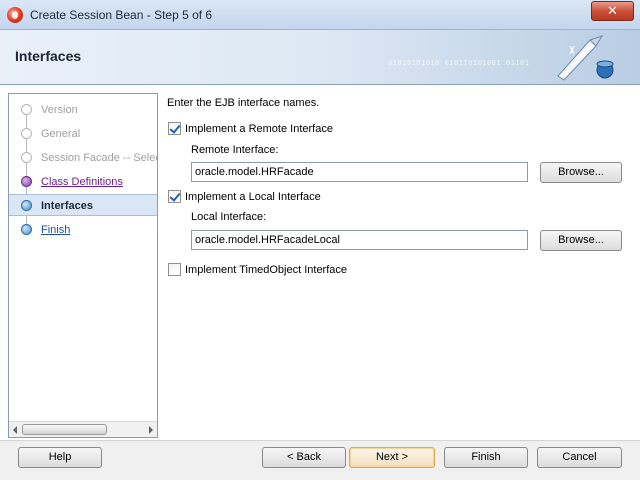 This screenshot has width=640, height=480. I want to click on window-title: Create Session Bean - Step 5 of 6, so click(121, 15).